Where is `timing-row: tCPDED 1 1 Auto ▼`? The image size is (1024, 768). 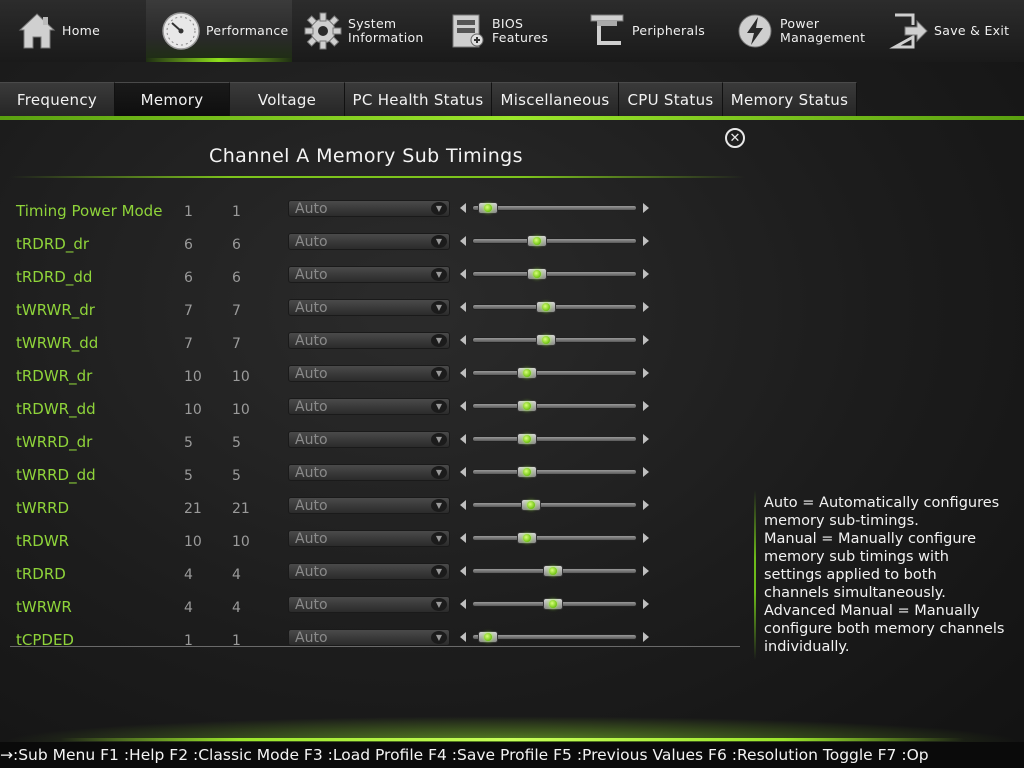
timing-row: tCPDED 1 1 Auto ▼ is located at coordinates (370, 635).